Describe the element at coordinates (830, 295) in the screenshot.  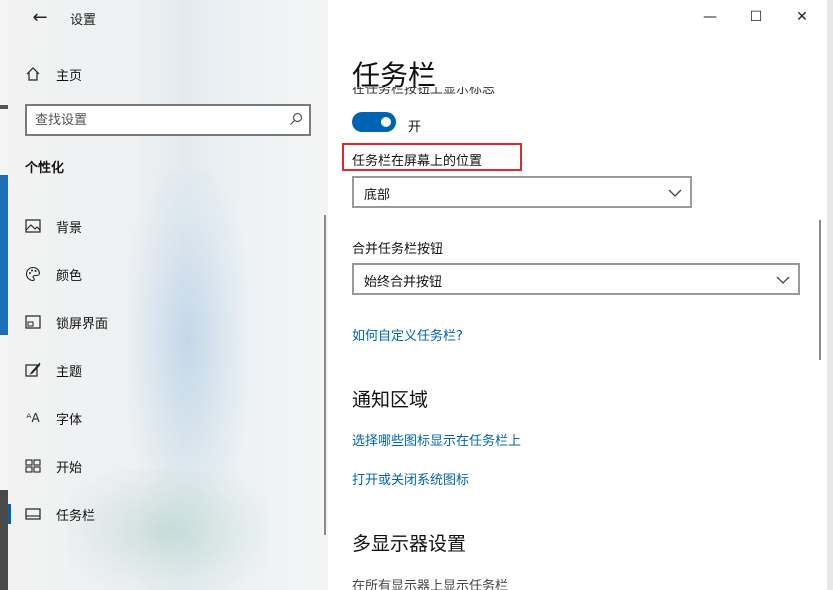
I see `desktop-edge-right` at that location.